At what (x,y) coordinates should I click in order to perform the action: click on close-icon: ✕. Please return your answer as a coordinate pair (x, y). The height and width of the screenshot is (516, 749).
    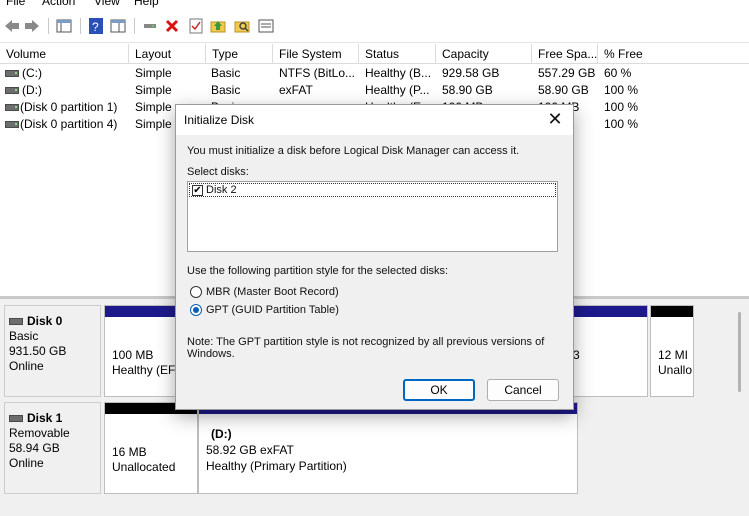
    Looking at the image, I should click on (555, 119).